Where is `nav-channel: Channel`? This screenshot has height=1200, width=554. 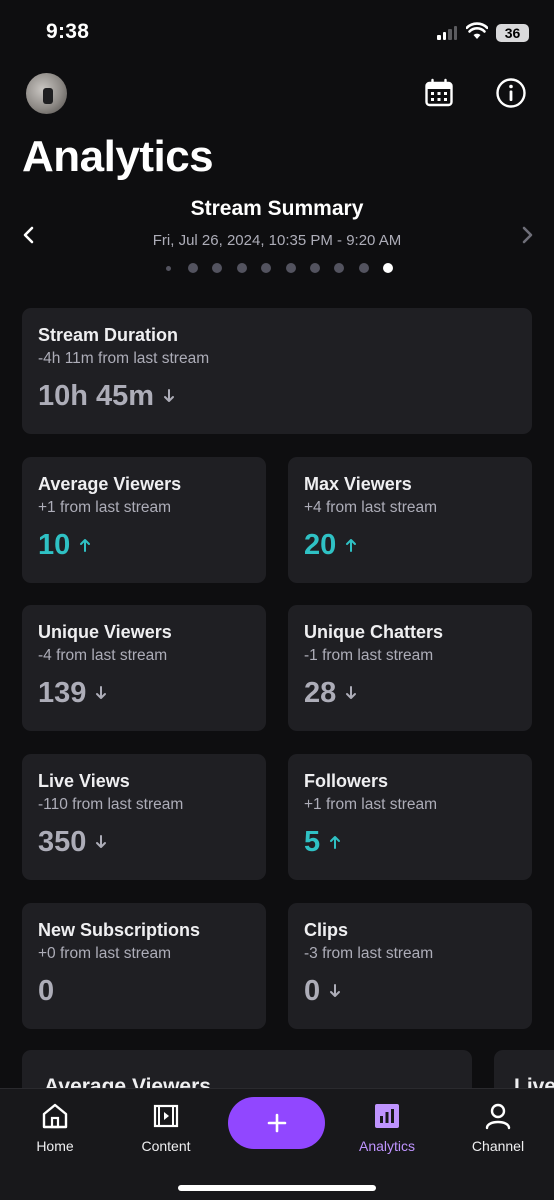
nav-channel: Channel is located at coordinates (498, 1127).